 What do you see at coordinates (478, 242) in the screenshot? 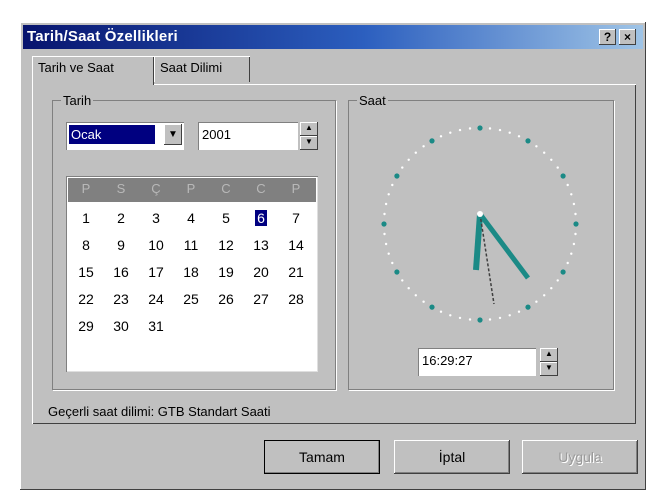
I see `hour-hand` at bounding box center [478, 242].